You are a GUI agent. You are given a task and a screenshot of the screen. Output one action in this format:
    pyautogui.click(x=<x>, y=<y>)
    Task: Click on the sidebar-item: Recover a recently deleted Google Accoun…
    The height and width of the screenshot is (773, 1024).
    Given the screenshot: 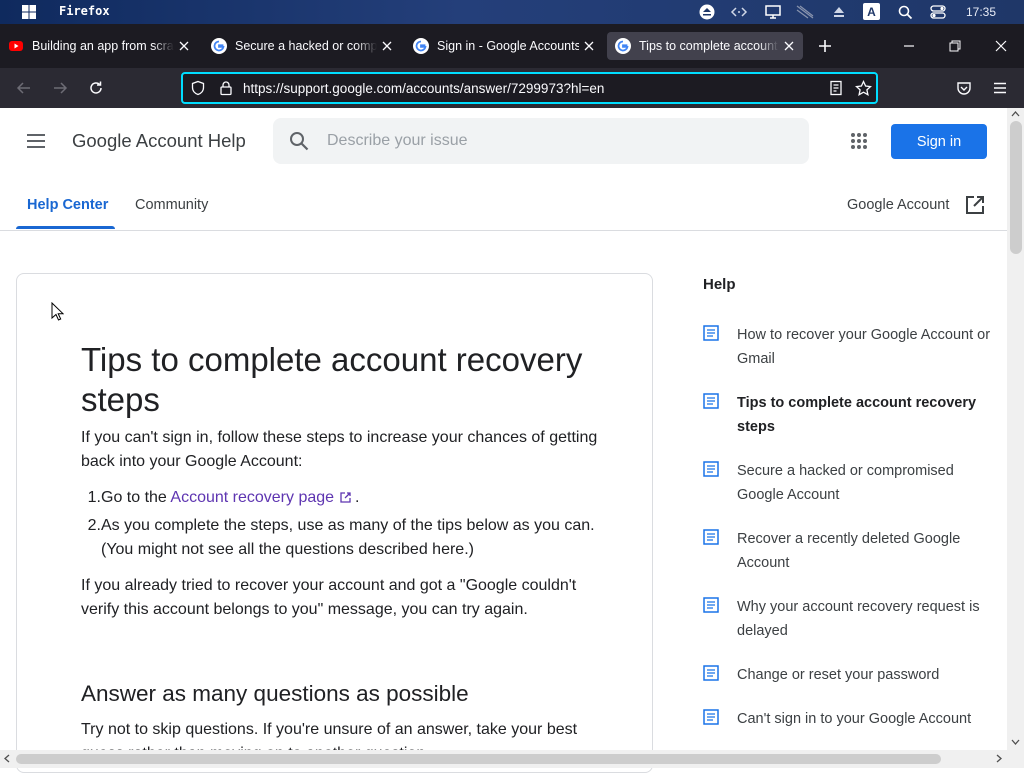 What is the action you would take?
    pyautogui.click(x=853, y=553)
    